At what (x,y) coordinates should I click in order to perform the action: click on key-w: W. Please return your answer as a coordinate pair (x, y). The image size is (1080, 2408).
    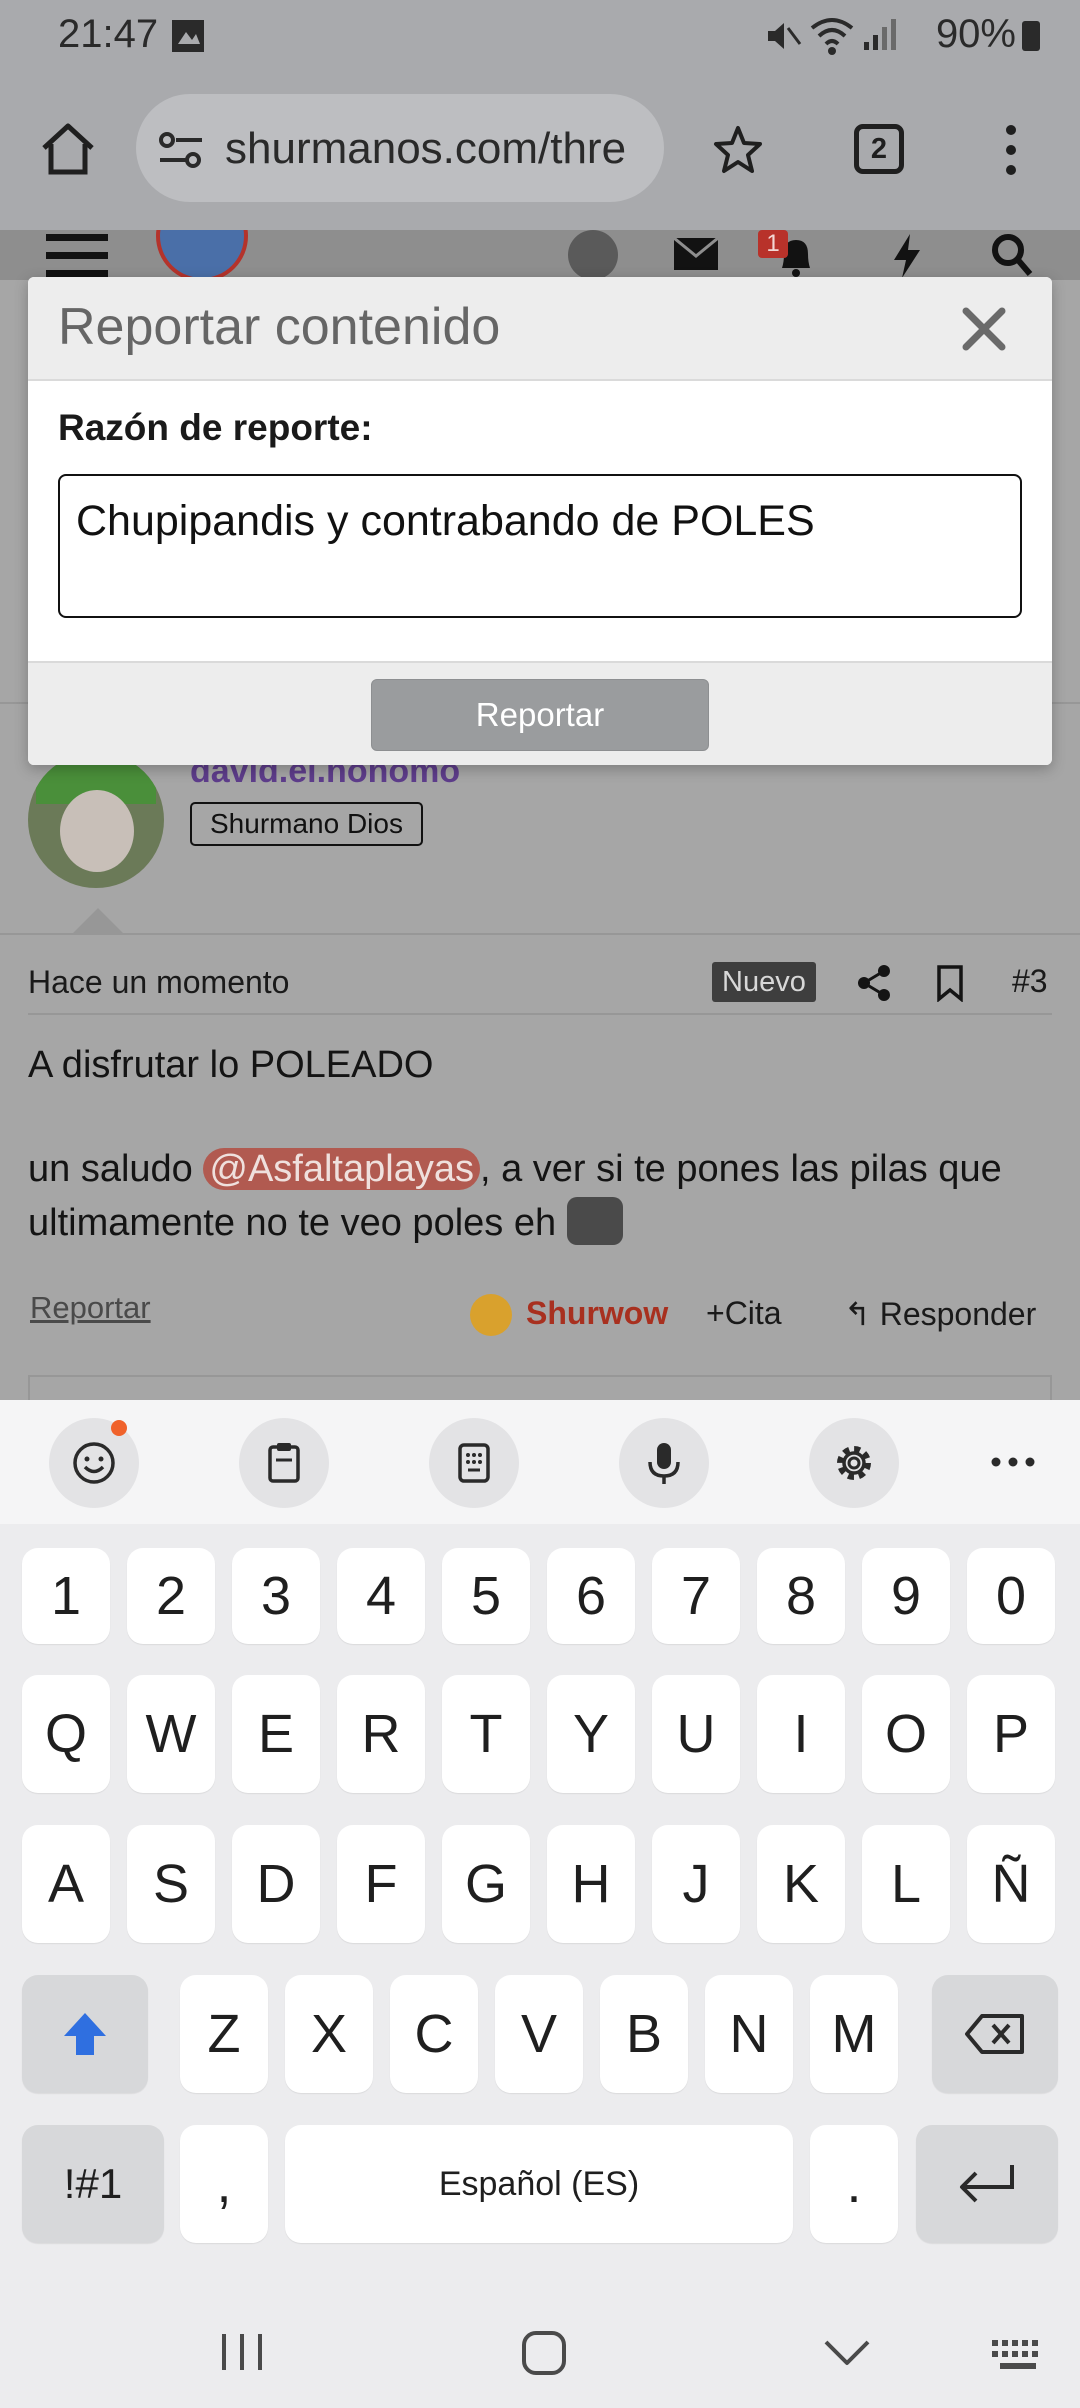
    Looking at the image, I should click on (171, 1734).